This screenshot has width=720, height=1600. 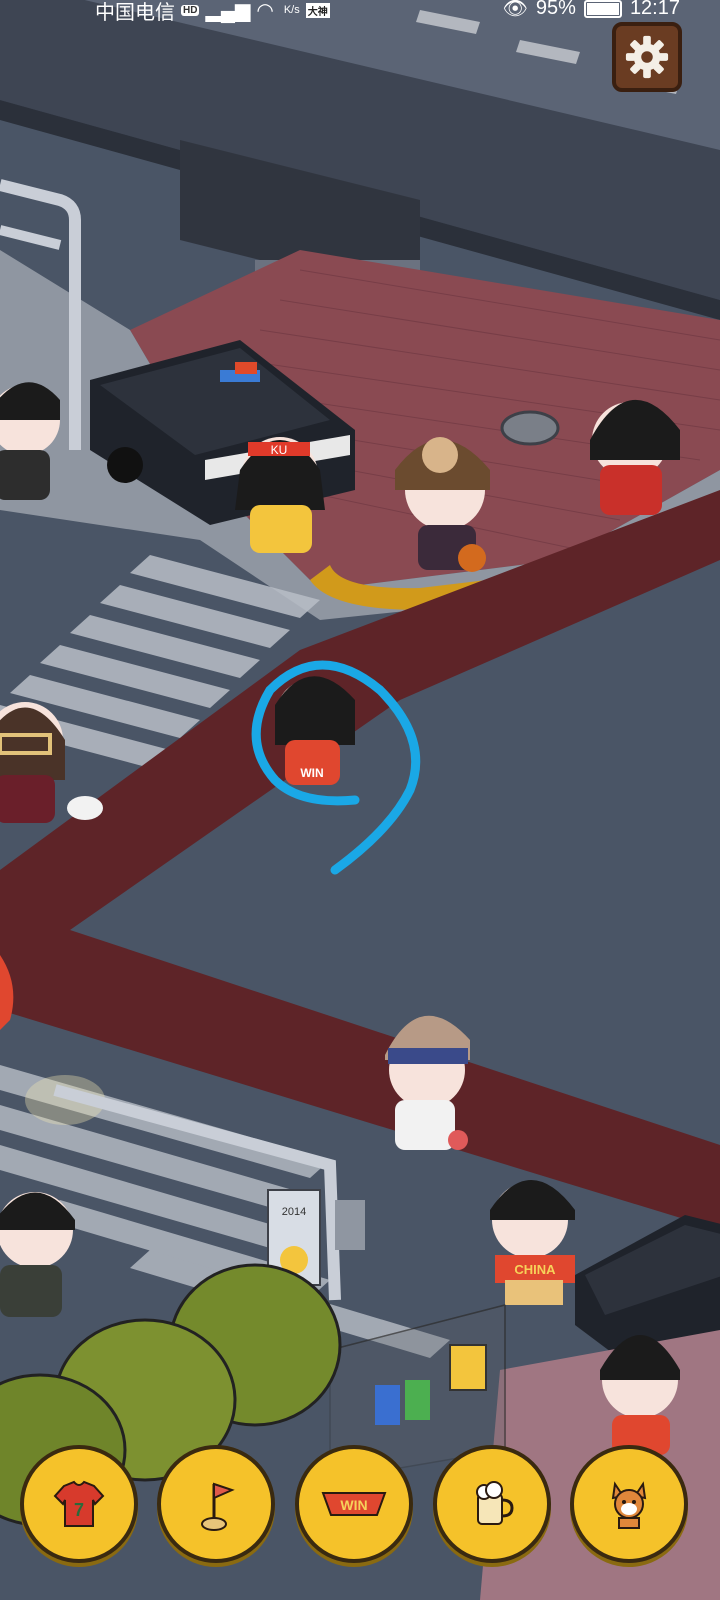 I want to click on toolbar-button-flag, so click(x=216, y=1504).